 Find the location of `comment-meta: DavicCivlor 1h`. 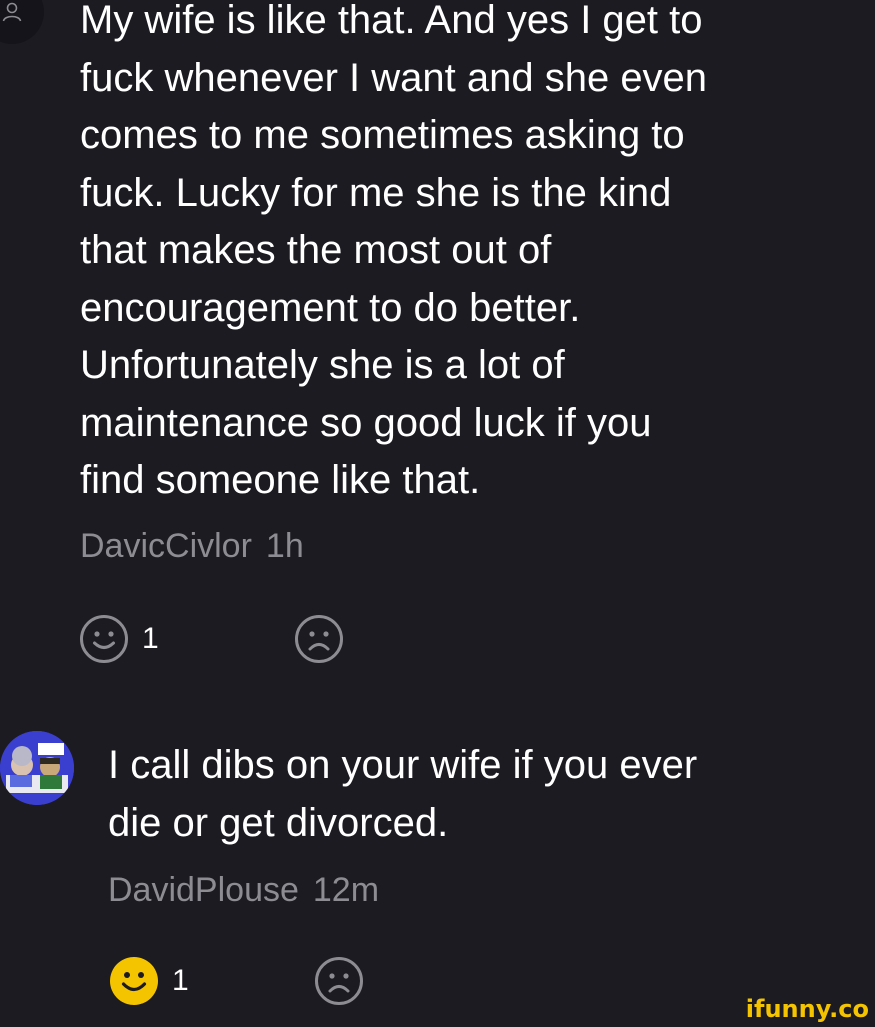

comment-meta: DavicCivlor 1h is located at coordinates (192, 546).